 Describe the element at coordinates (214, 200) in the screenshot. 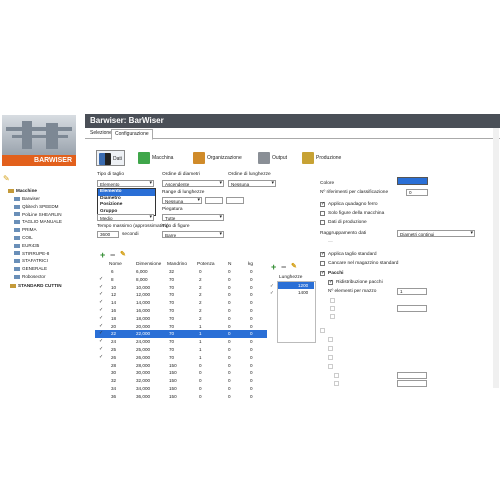

I see `range-min-input` at that location.